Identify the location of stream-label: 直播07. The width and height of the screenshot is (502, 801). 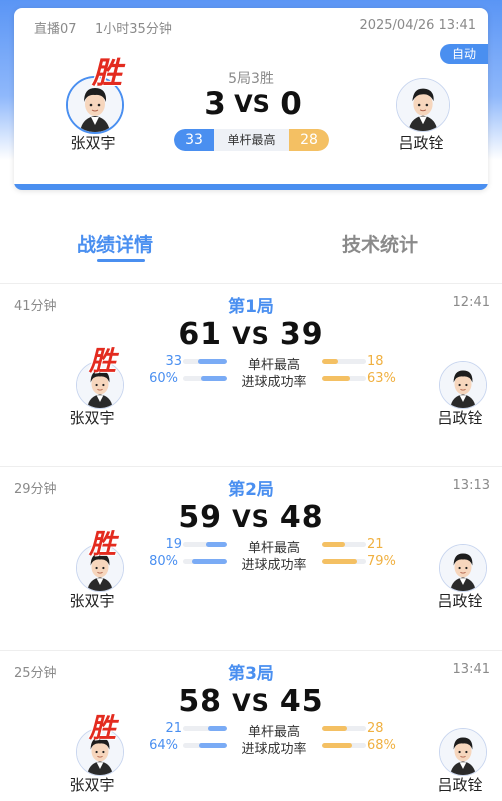
(55, 29).